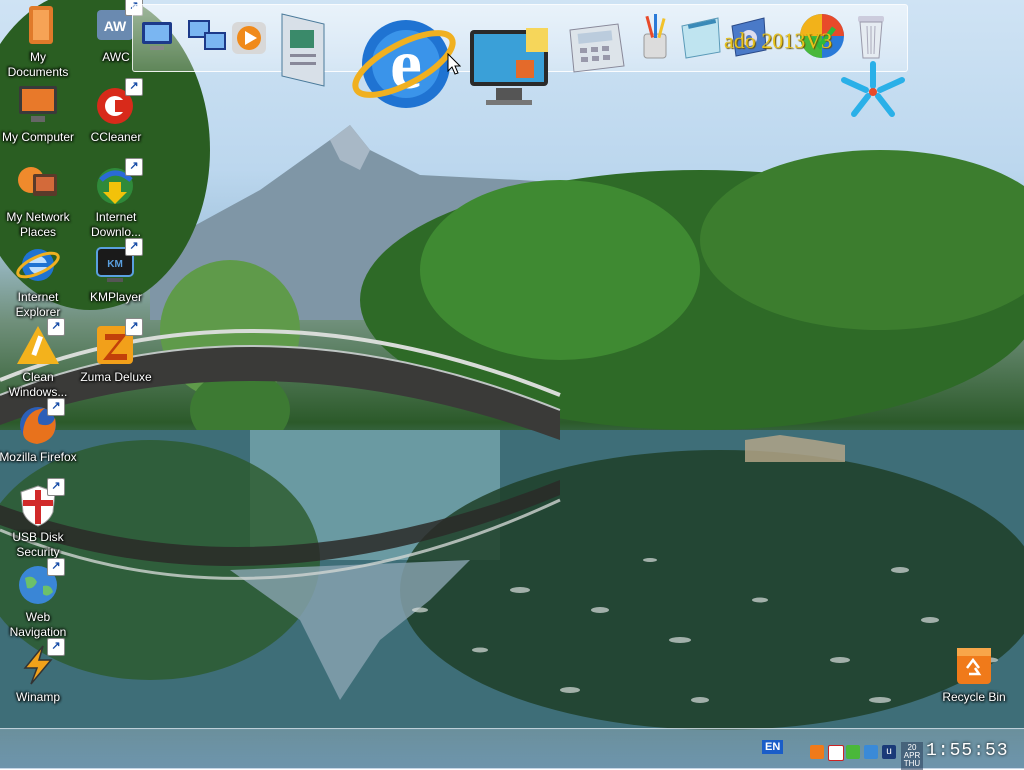 The image size is (1024, 770). What do you see at coordinates (40, 583) in the screenshot?
I see `globe-icon: ↗` at bounding box center [40, 583].